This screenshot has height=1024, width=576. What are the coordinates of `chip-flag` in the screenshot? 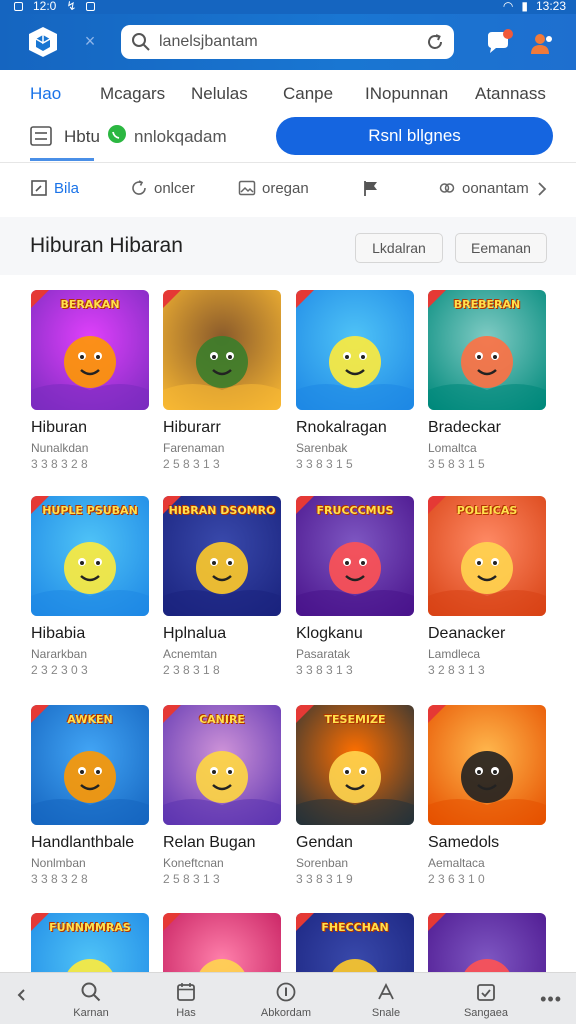 It's located at (374, 188).